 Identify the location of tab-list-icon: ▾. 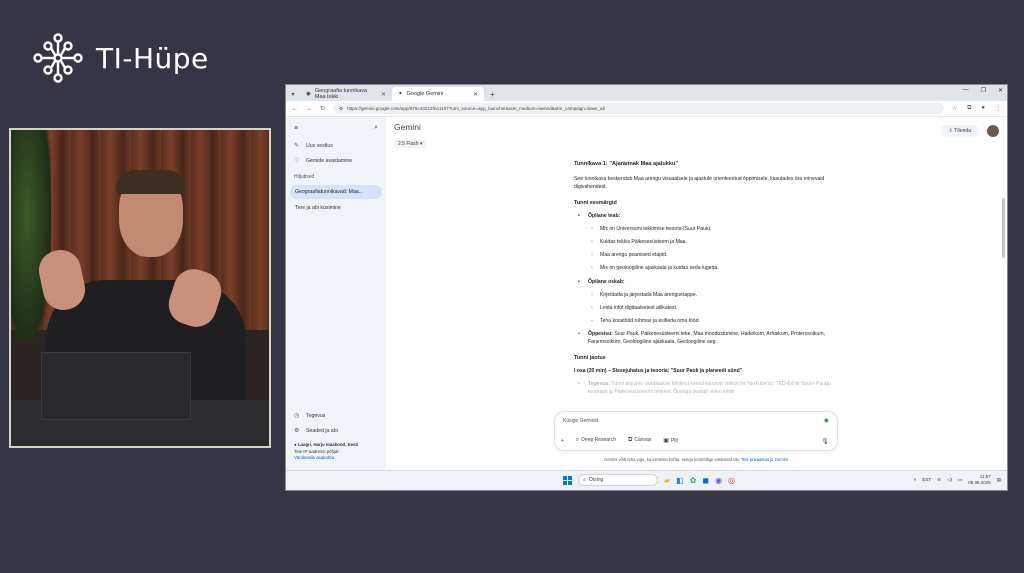
(293, 94).